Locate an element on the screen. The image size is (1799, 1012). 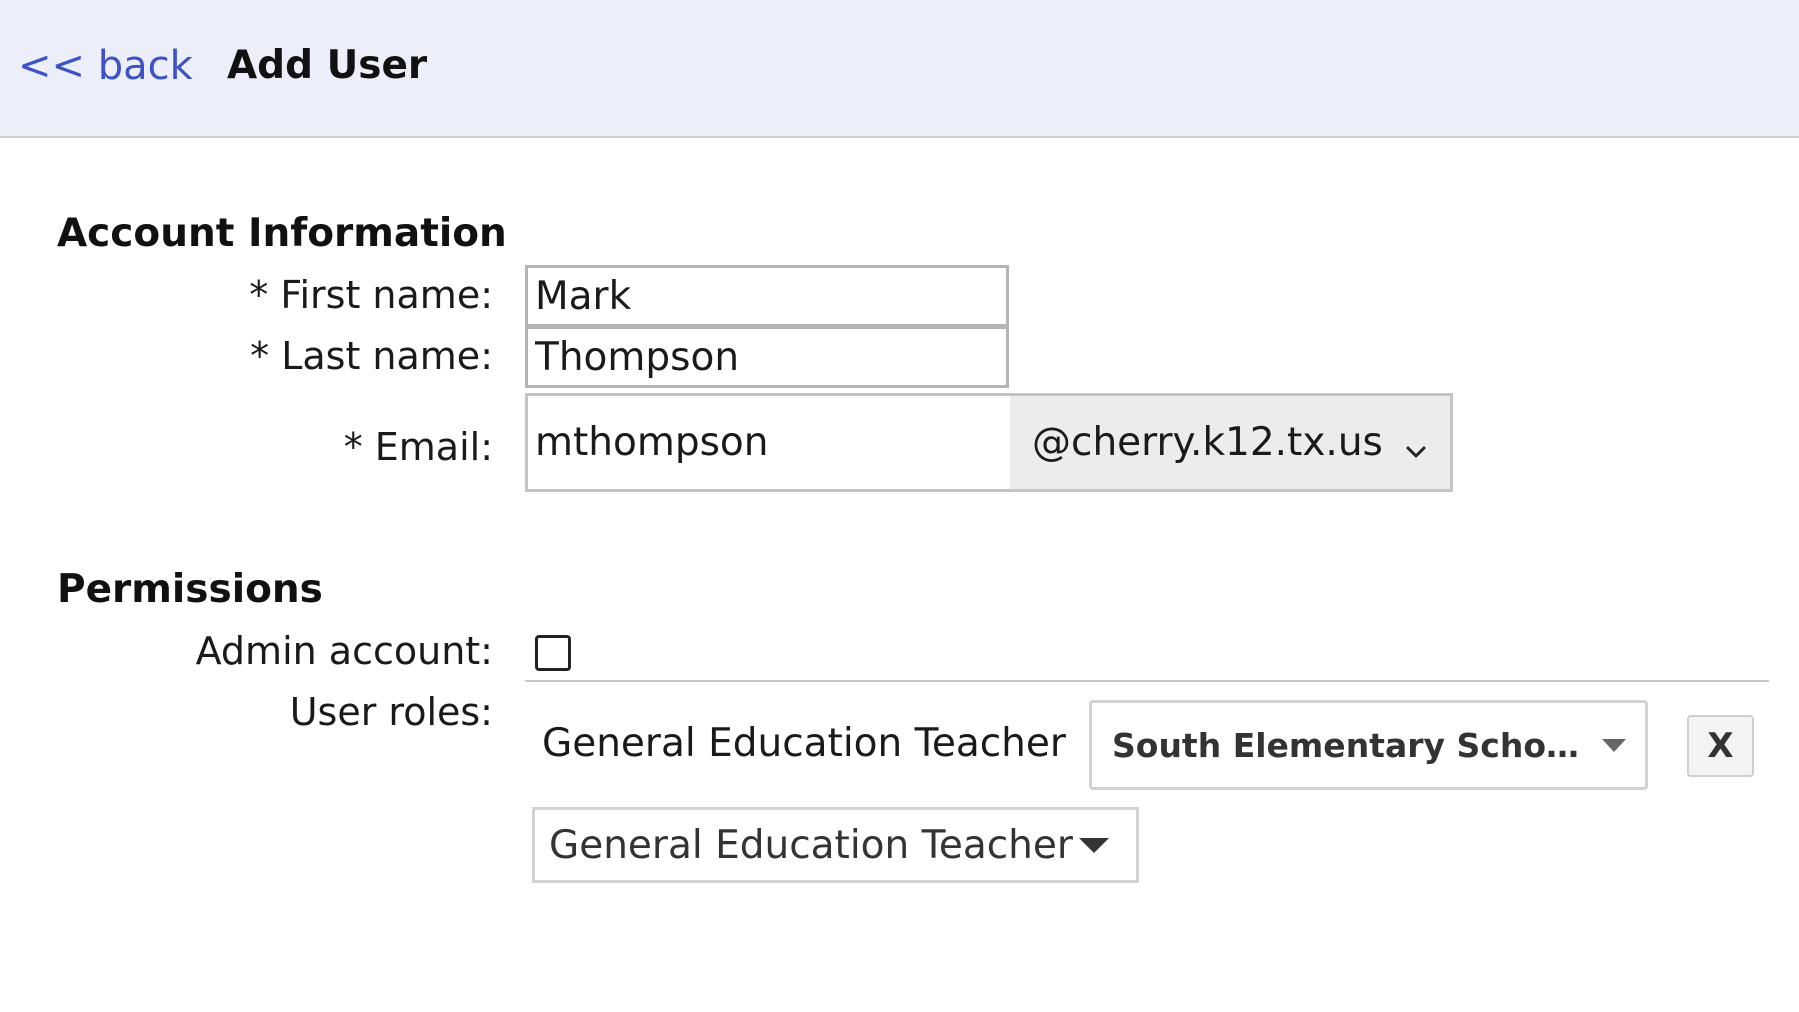
email-field-group: @cherry.k12.tx.us is located at coordinates (989, 442).